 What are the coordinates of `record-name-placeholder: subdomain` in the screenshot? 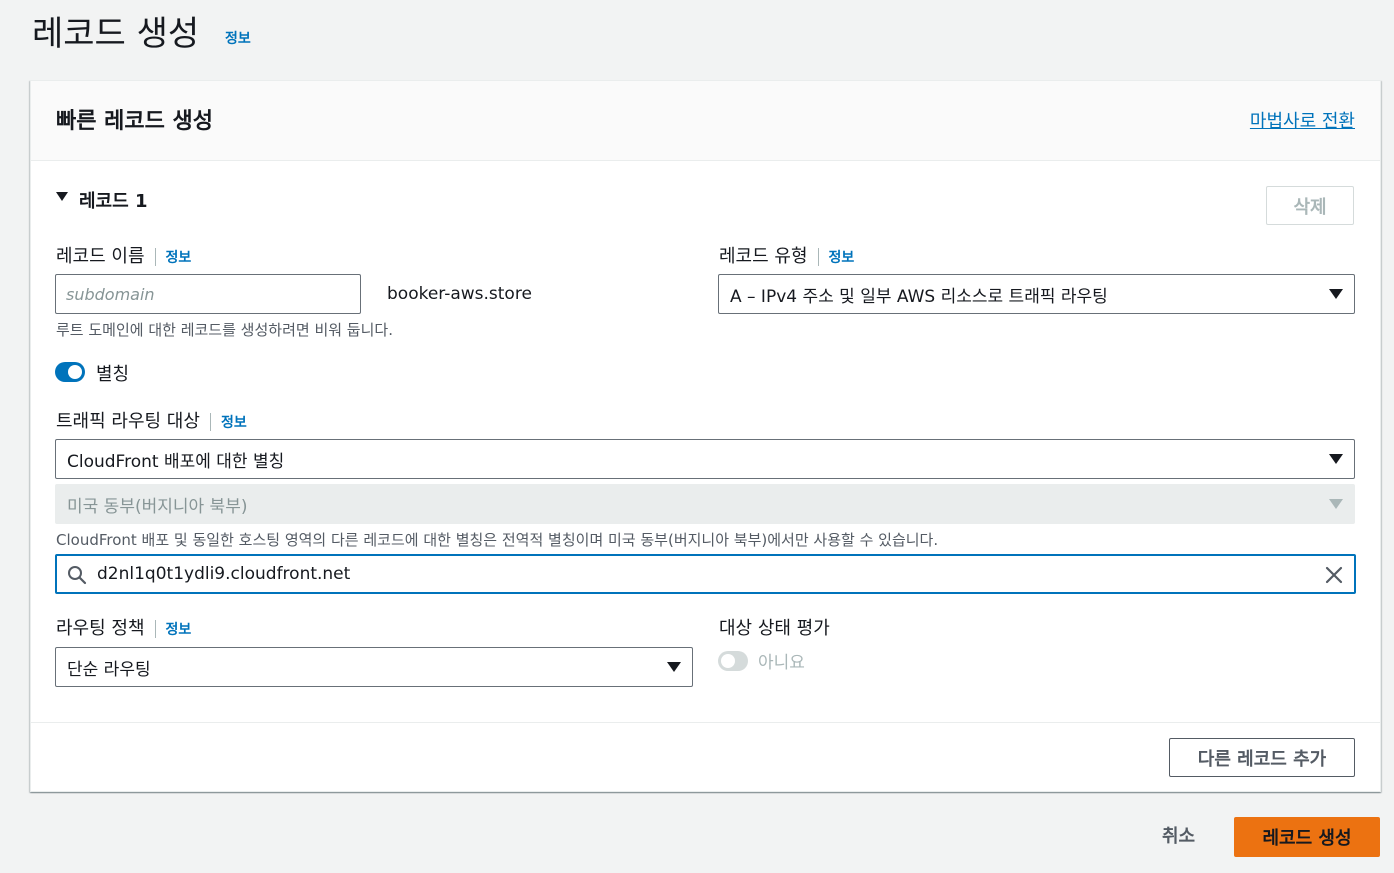 It's located at (110, 294).